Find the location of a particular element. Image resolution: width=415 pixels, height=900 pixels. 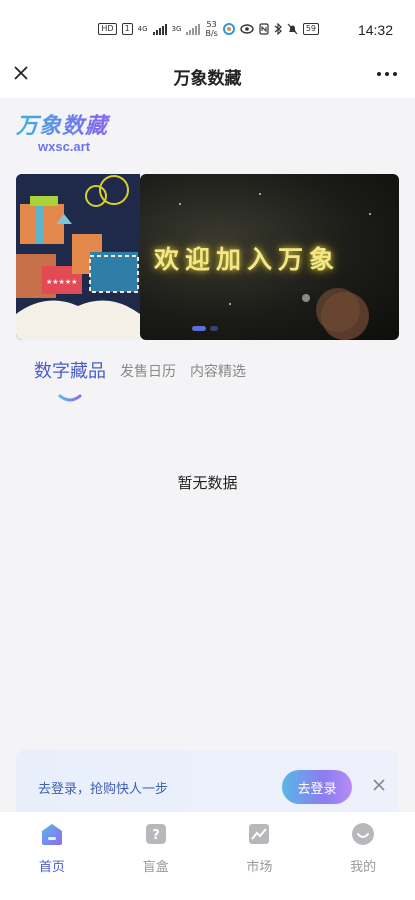

carousel-dots is located at coordinates (205, 328).